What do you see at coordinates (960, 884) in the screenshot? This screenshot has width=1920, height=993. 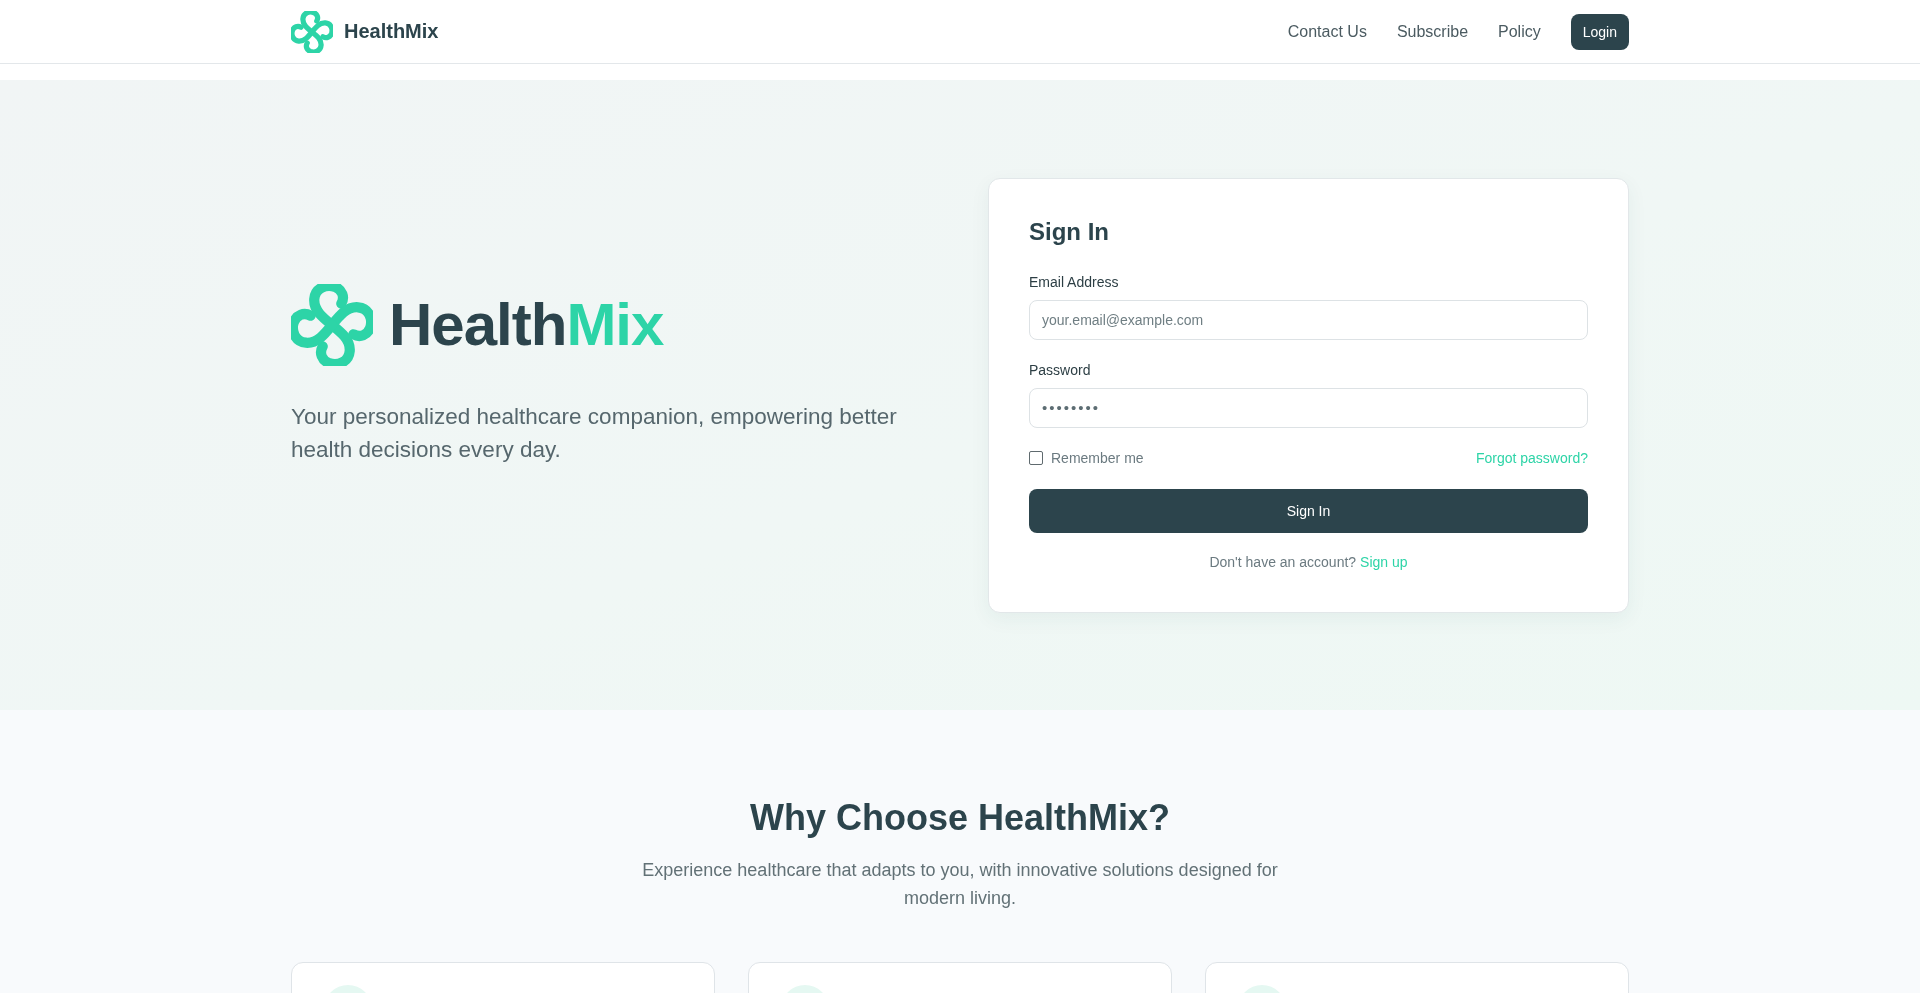 I see `section-subtitle: Experience healthcare that adapts to you, with innovative solutions designed for modern living.` at bounding box center [960, 884].